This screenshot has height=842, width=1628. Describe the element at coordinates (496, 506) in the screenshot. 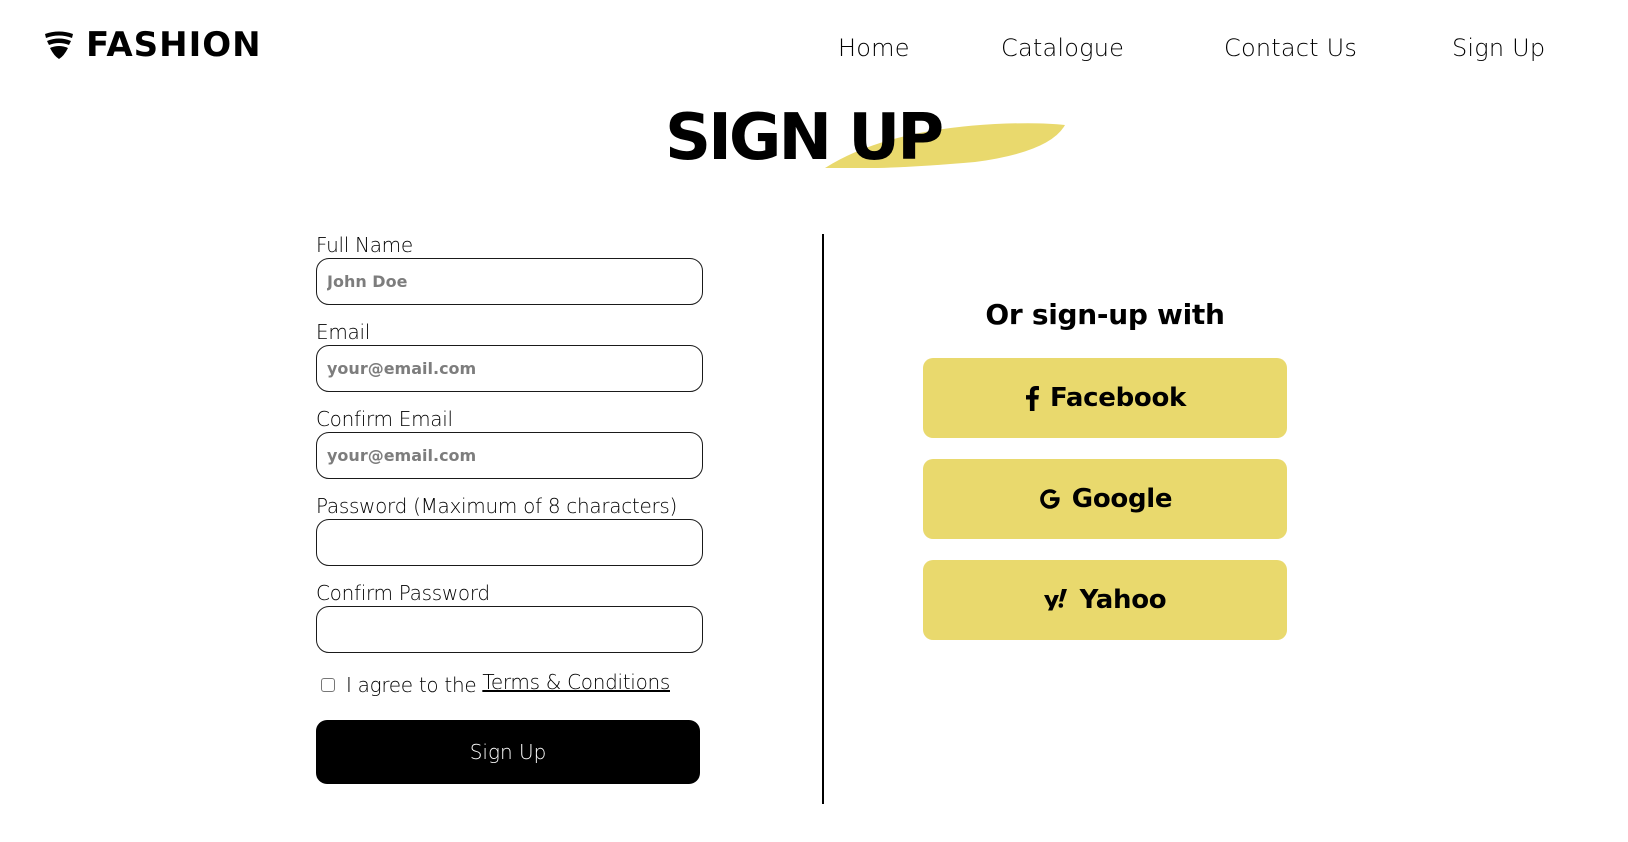

I see `password-label: Password (Maximum of 8 characters)` at that location.